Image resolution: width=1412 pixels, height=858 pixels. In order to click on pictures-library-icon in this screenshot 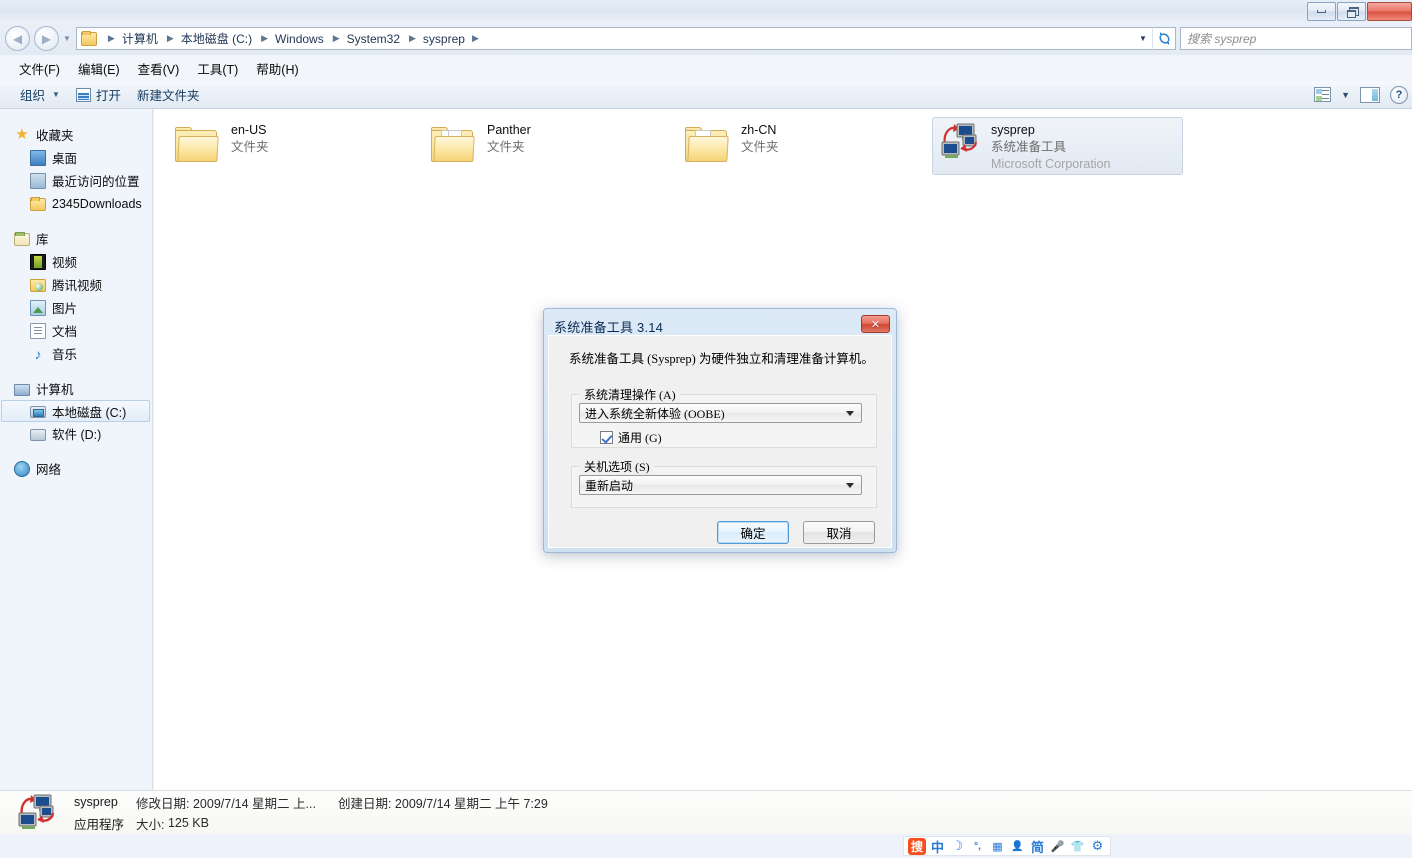, I will do `click(38, 307)`.